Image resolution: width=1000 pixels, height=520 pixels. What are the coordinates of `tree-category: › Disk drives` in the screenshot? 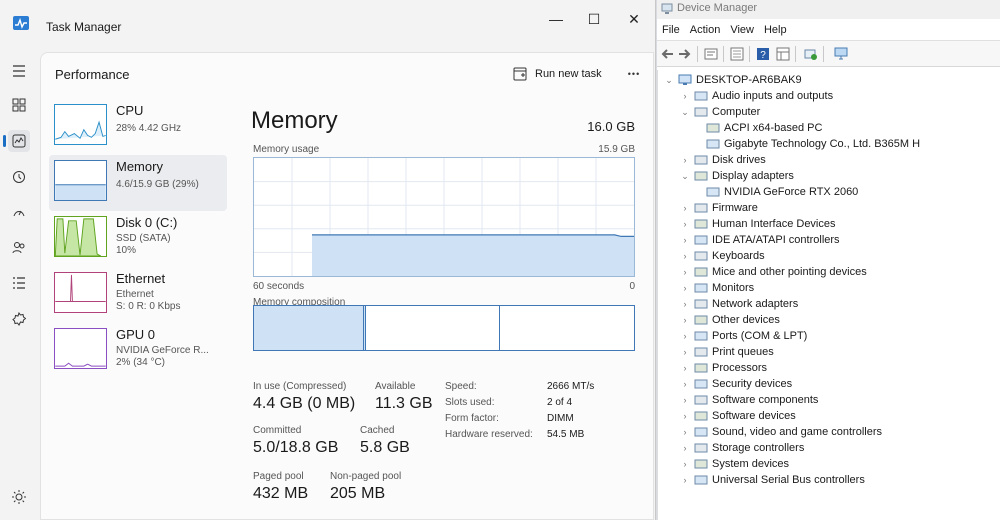 It's located at (723, 160).